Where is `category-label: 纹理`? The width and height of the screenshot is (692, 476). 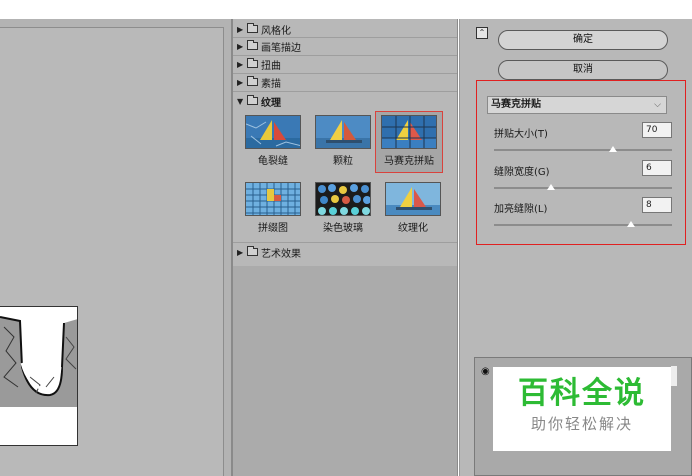 category-label: 纹理 is located at coordinates (271, 103).